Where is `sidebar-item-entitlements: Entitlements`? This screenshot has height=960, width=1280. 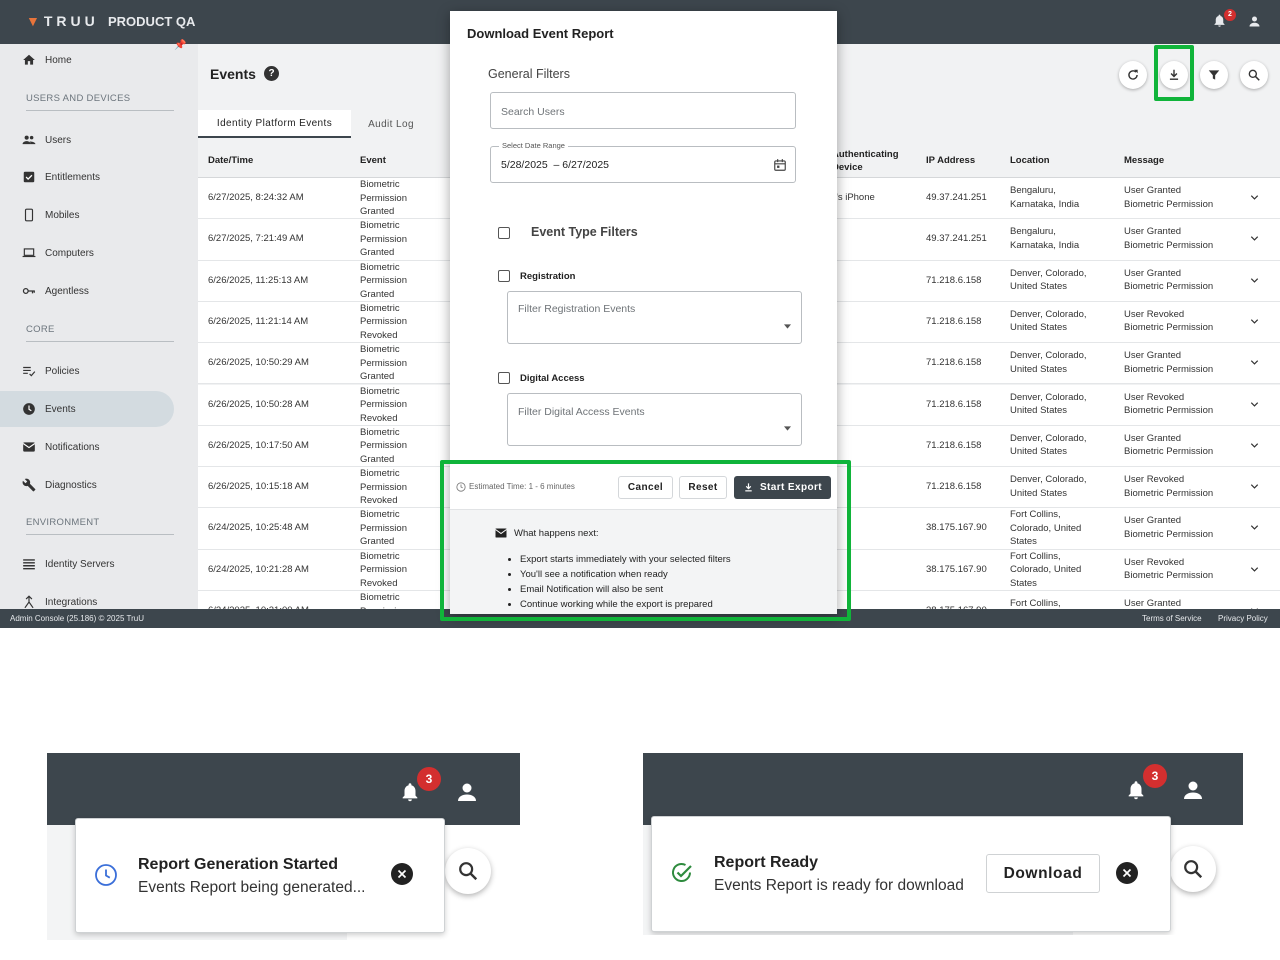
sidebar-item-entitlements: Entitlements is located at coordinates (99, 177).